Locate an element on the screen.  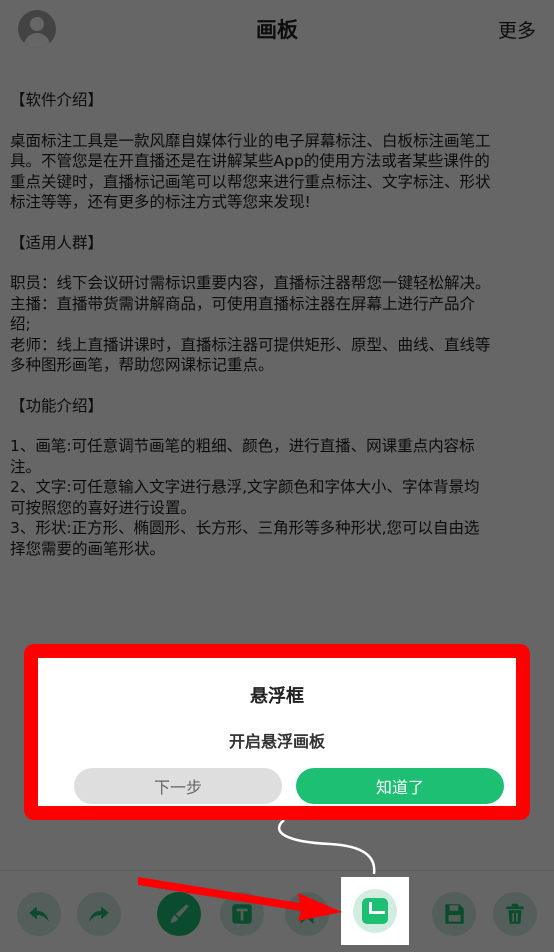
bookmark-button is located at coordinates (307, 914).